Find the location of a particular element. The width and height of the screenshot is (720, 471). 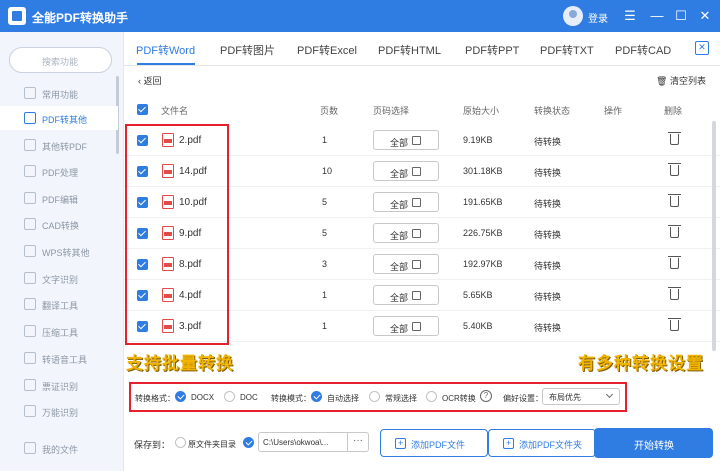

sidebar-item-label: 票证识别 is located at coordinates (60, 387).